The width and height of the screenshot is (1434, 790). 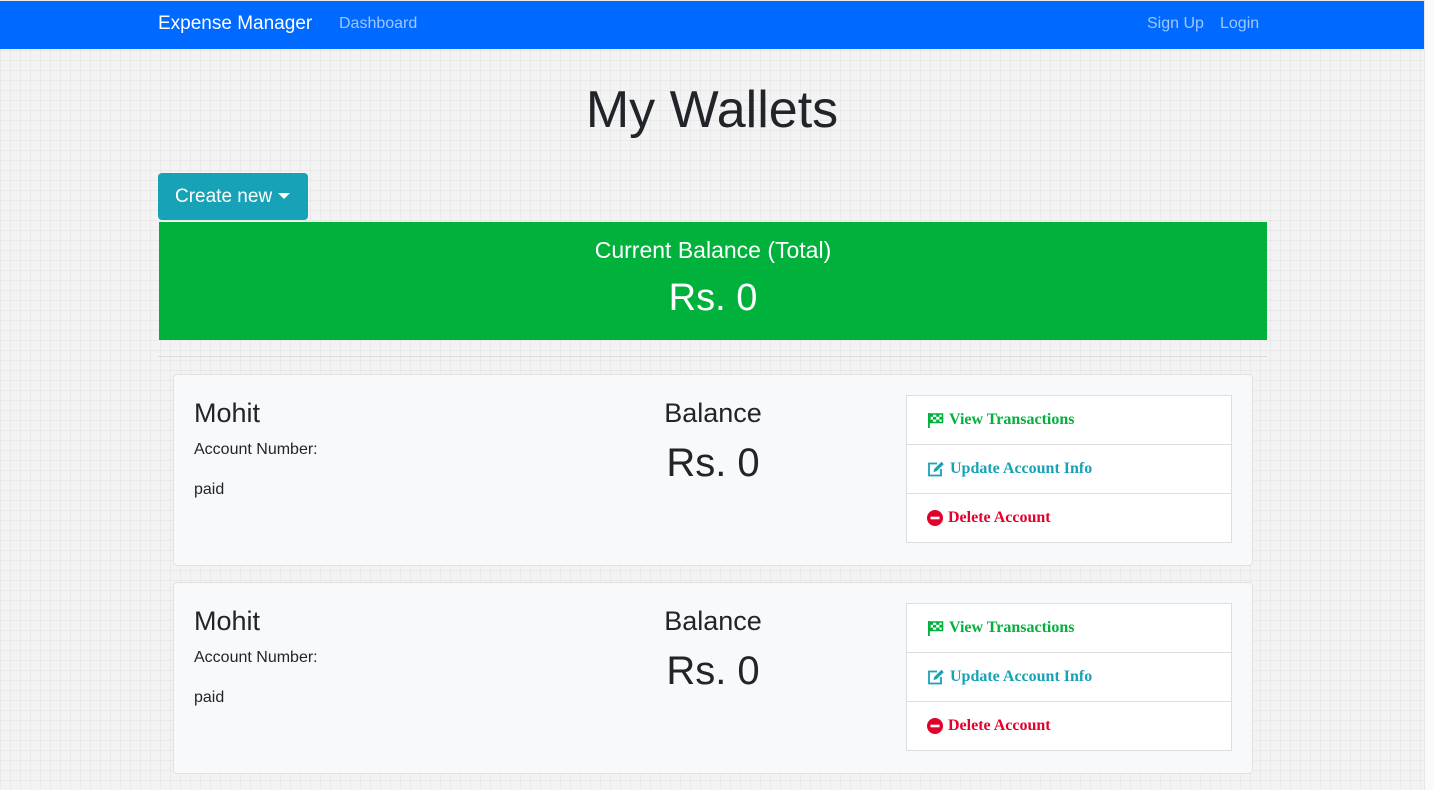 I want to click on divider, so click(x=712, y=356).